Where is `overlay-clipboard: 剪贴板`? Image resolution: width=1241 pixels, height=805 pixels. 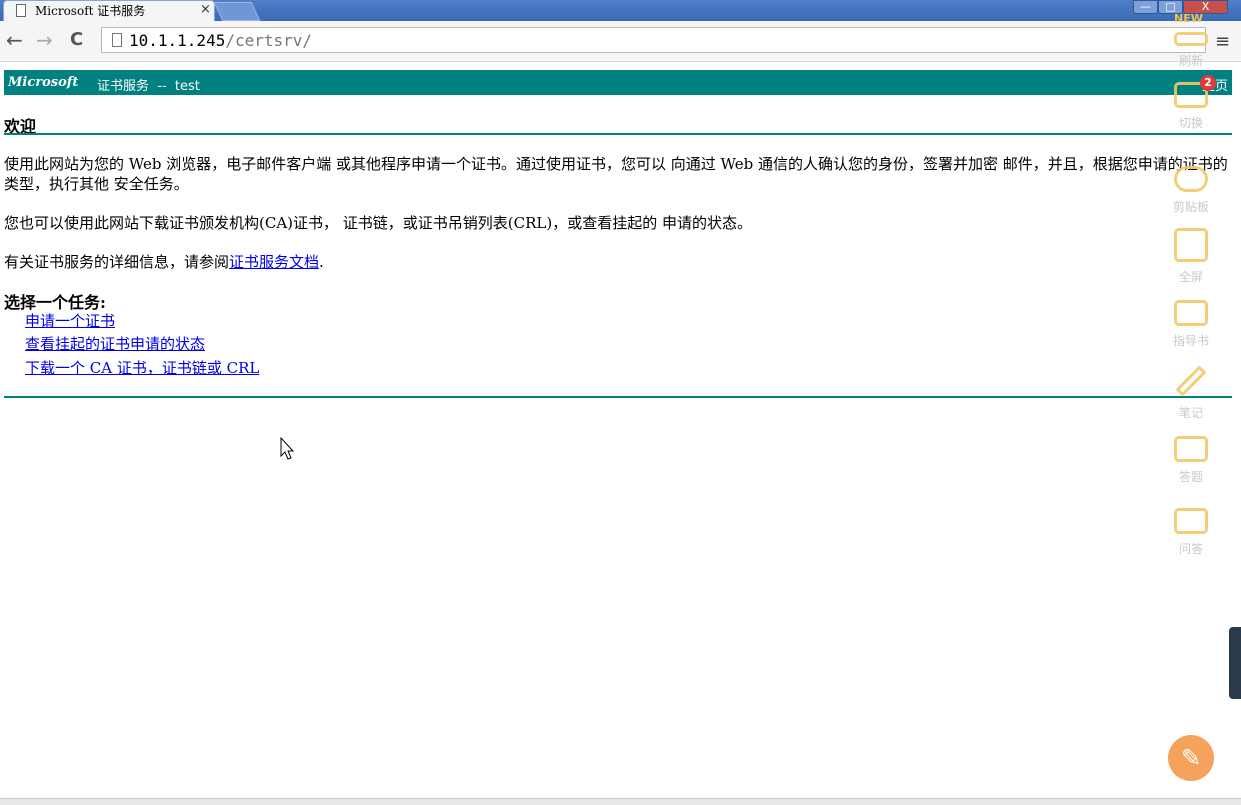 overlay-clipboard: 剪贴板 is located at coordinates (1191, 190).